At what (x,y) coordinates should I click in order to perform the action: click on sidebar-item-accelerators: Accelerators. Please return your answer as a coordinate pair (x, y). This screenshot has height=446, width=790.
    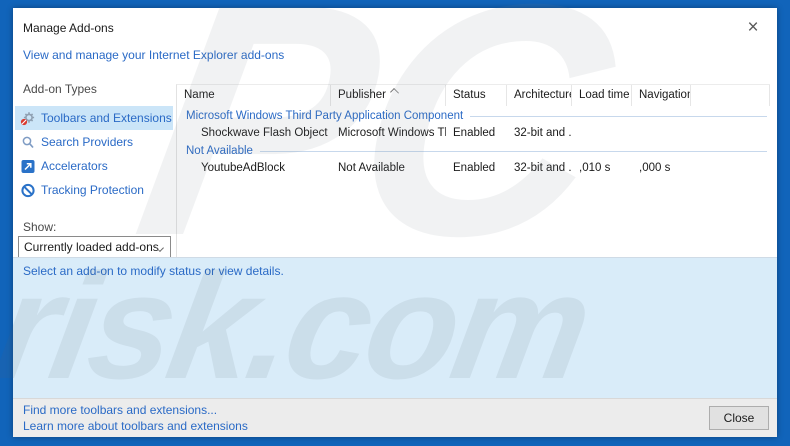
    Looking at the image, I should click on (94, 166).